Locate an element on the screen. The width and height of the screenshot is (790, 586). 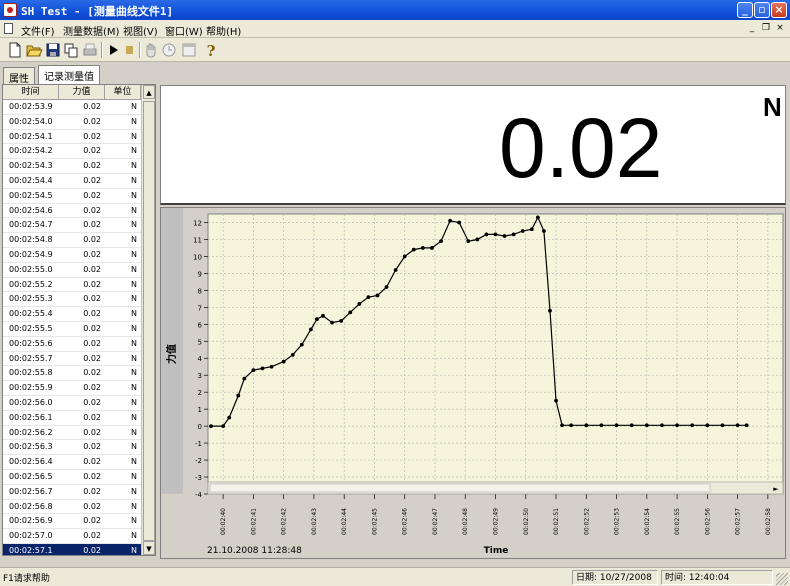
table-row: 00:02:56.0 0.02 N is located at coordinates (72, 403).